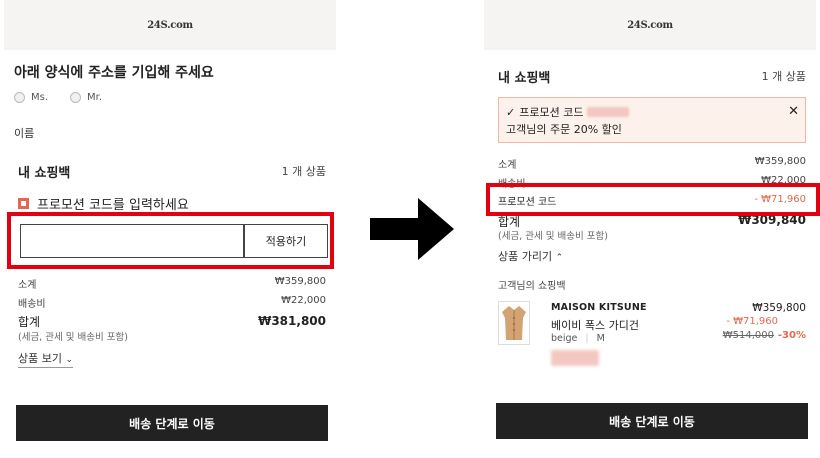  What do you see at coordinates (29, 322) in the screenshot?
I see `total-label: 합계` at bounding box center [29, 322].